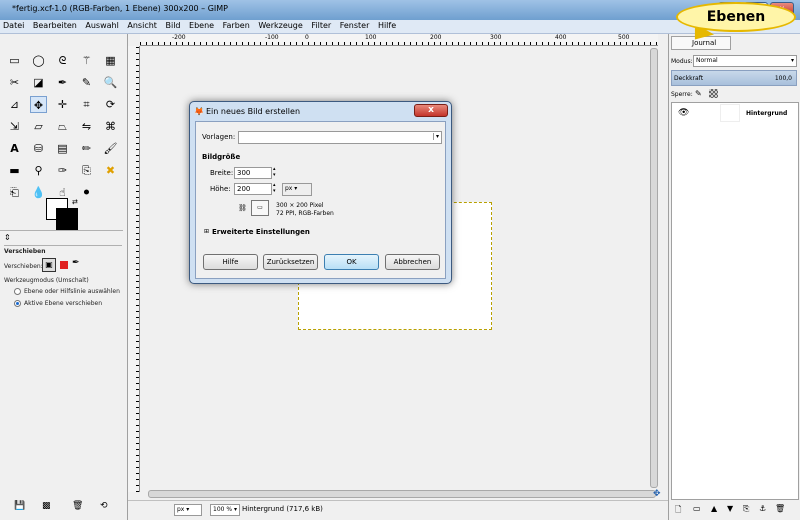 This screenshot has width=800, height=520. I want to click on unit-select: px ▾, so click(188, 510).